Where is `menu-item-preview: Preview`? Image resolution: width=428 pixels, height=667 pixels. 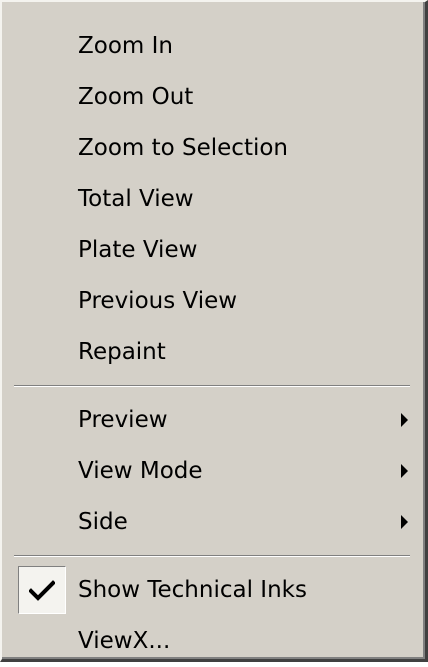
menu-item-preview: Preview is located at coordinates (213, 420).